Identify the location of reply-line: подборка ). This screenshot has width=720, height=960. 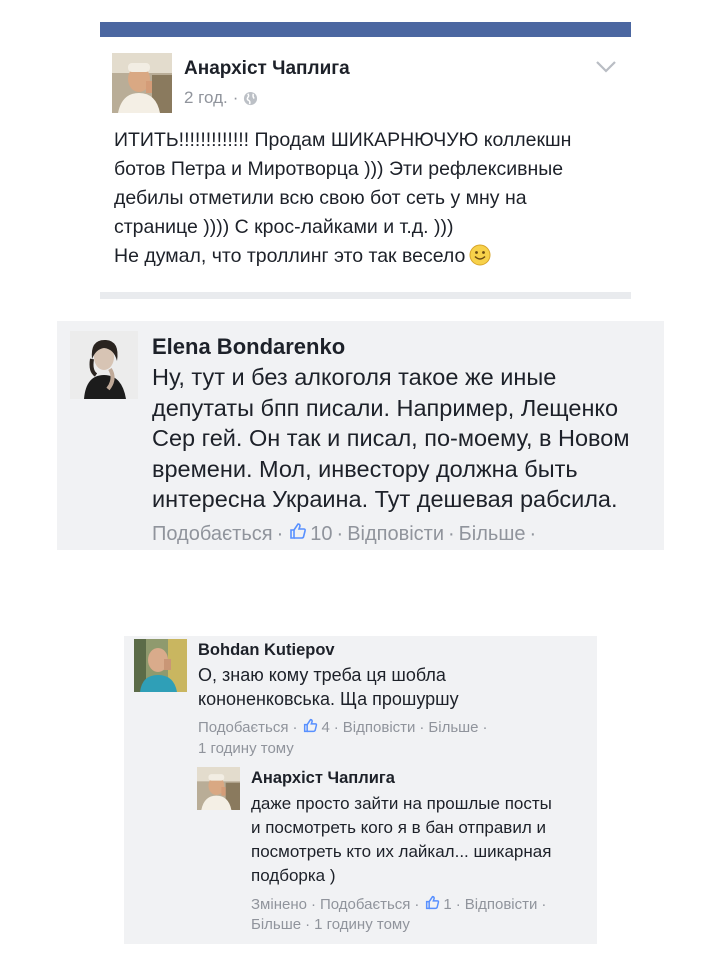
(293, 875).